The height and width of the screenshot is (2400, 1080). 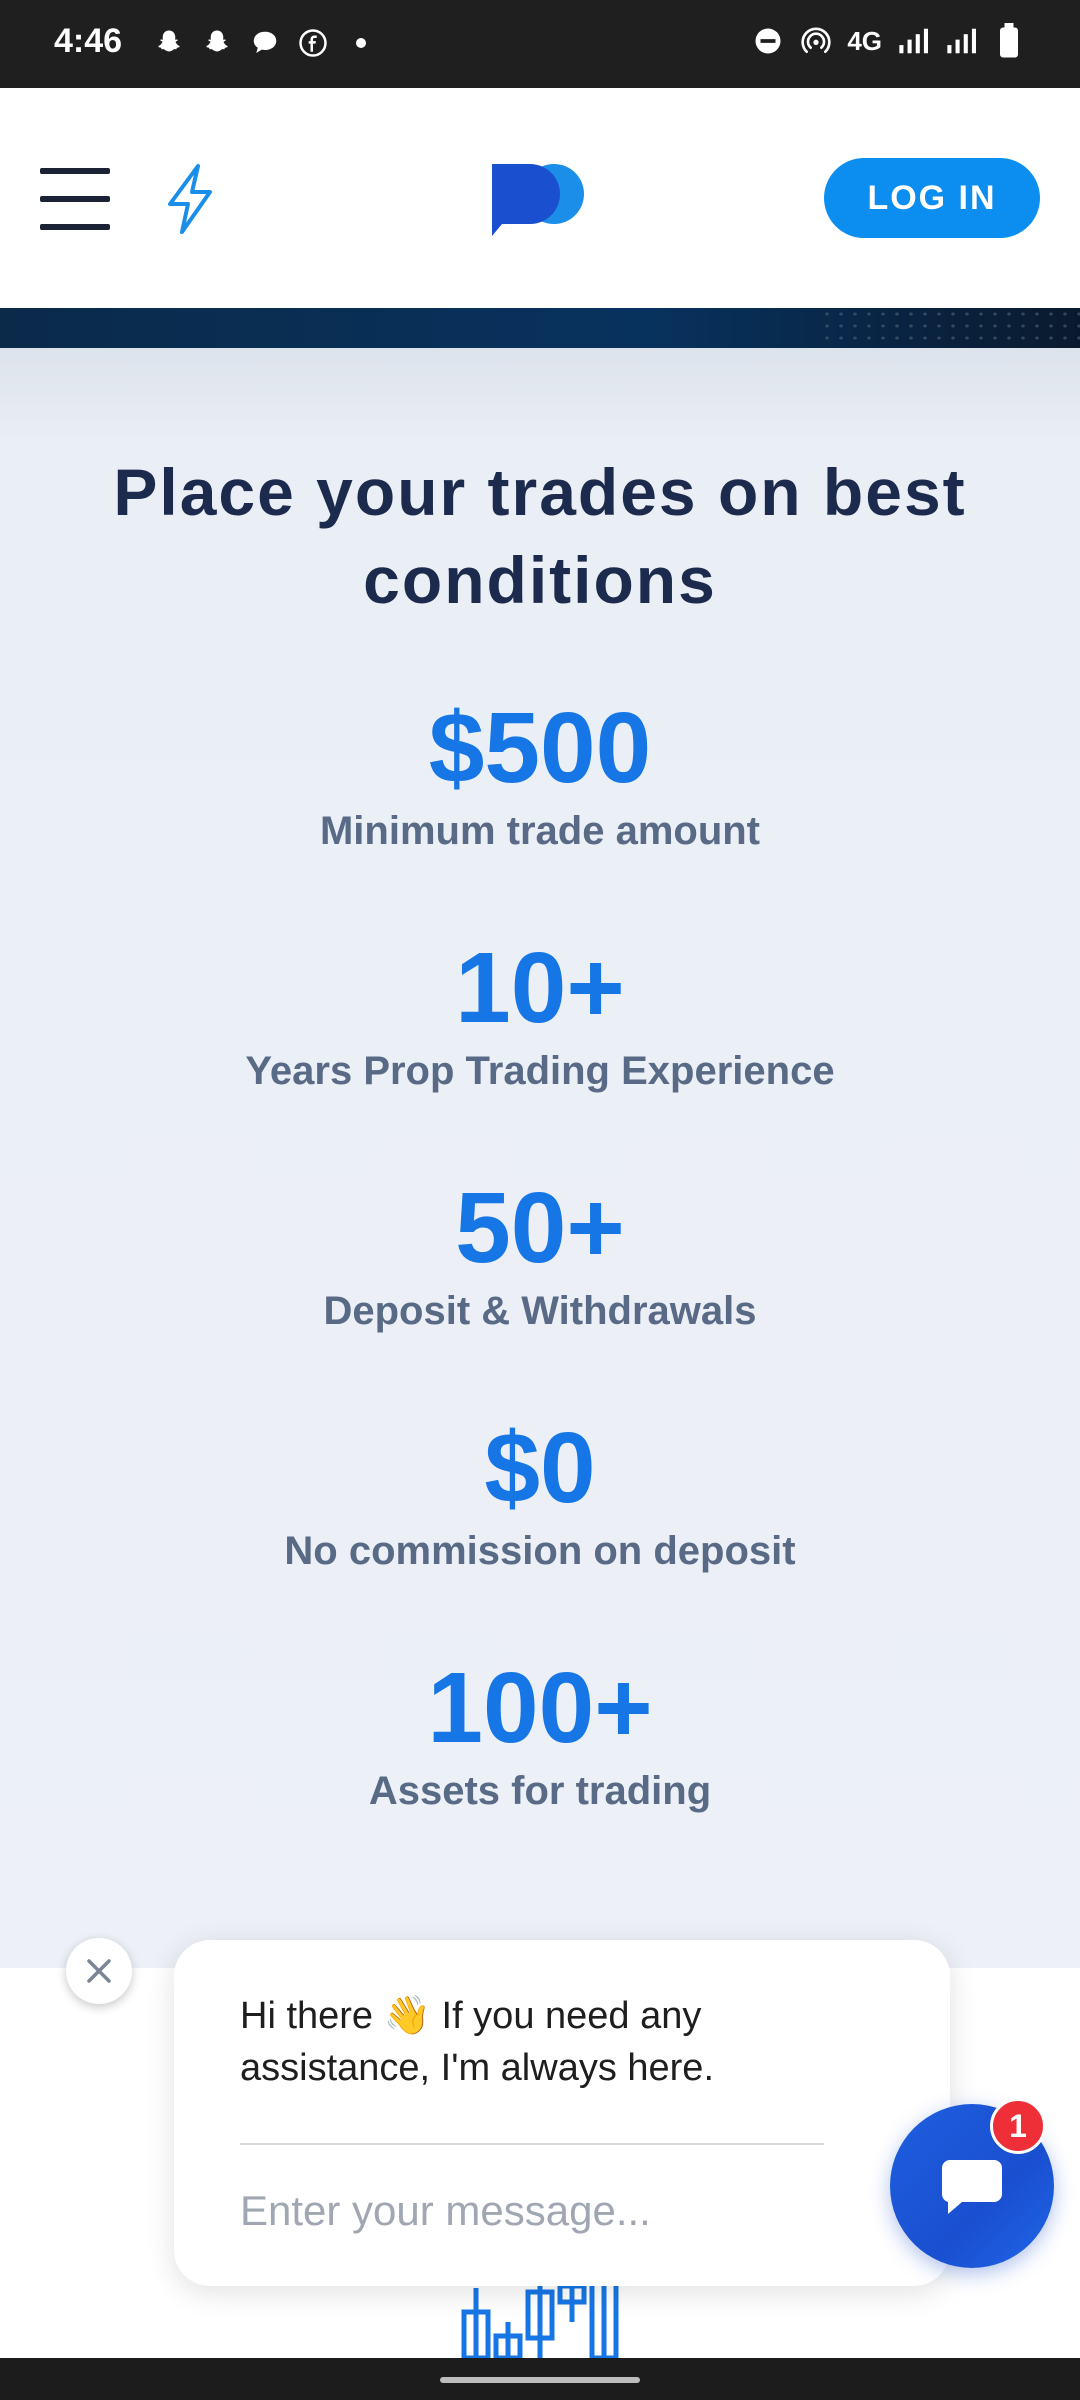 I want to click on menu-icon, so click(x=75, y=199).